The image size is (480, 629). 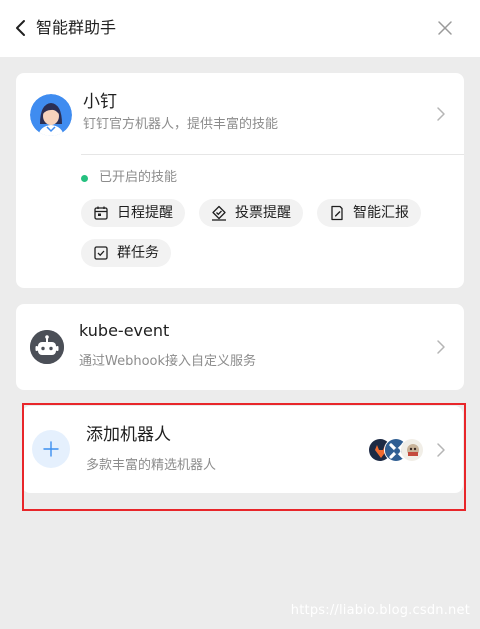 I want to click on header-bar: 智能群助手, so click(x=240, y=28).